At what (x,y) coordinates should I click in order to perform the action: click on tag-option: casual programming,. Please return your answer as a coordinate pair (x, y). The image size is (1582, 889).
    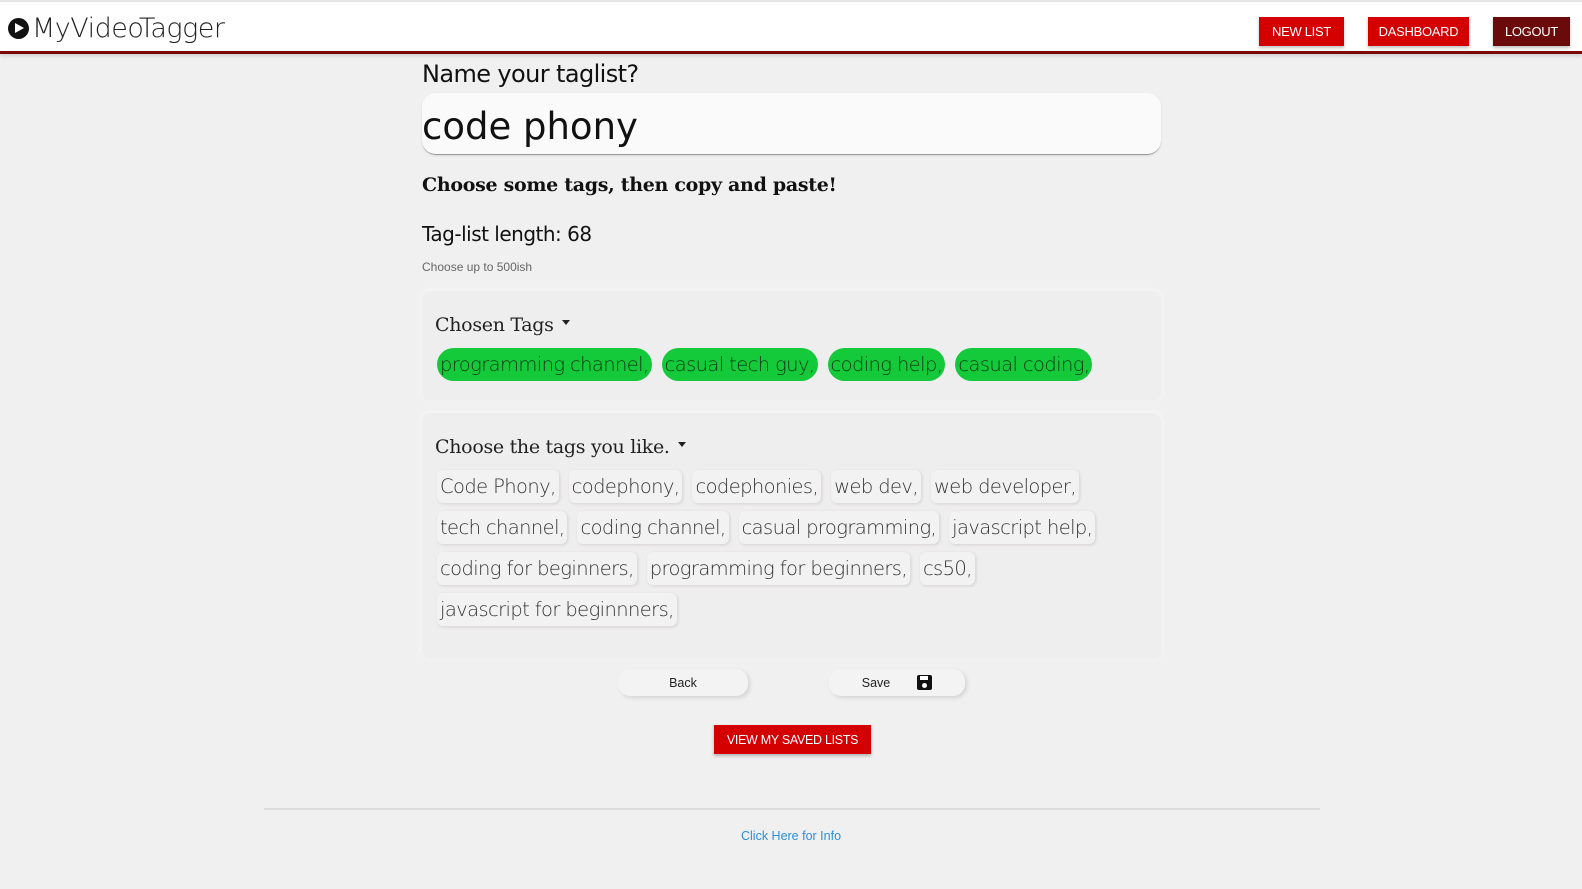
    Looking at the image, I should click on (839, 527).